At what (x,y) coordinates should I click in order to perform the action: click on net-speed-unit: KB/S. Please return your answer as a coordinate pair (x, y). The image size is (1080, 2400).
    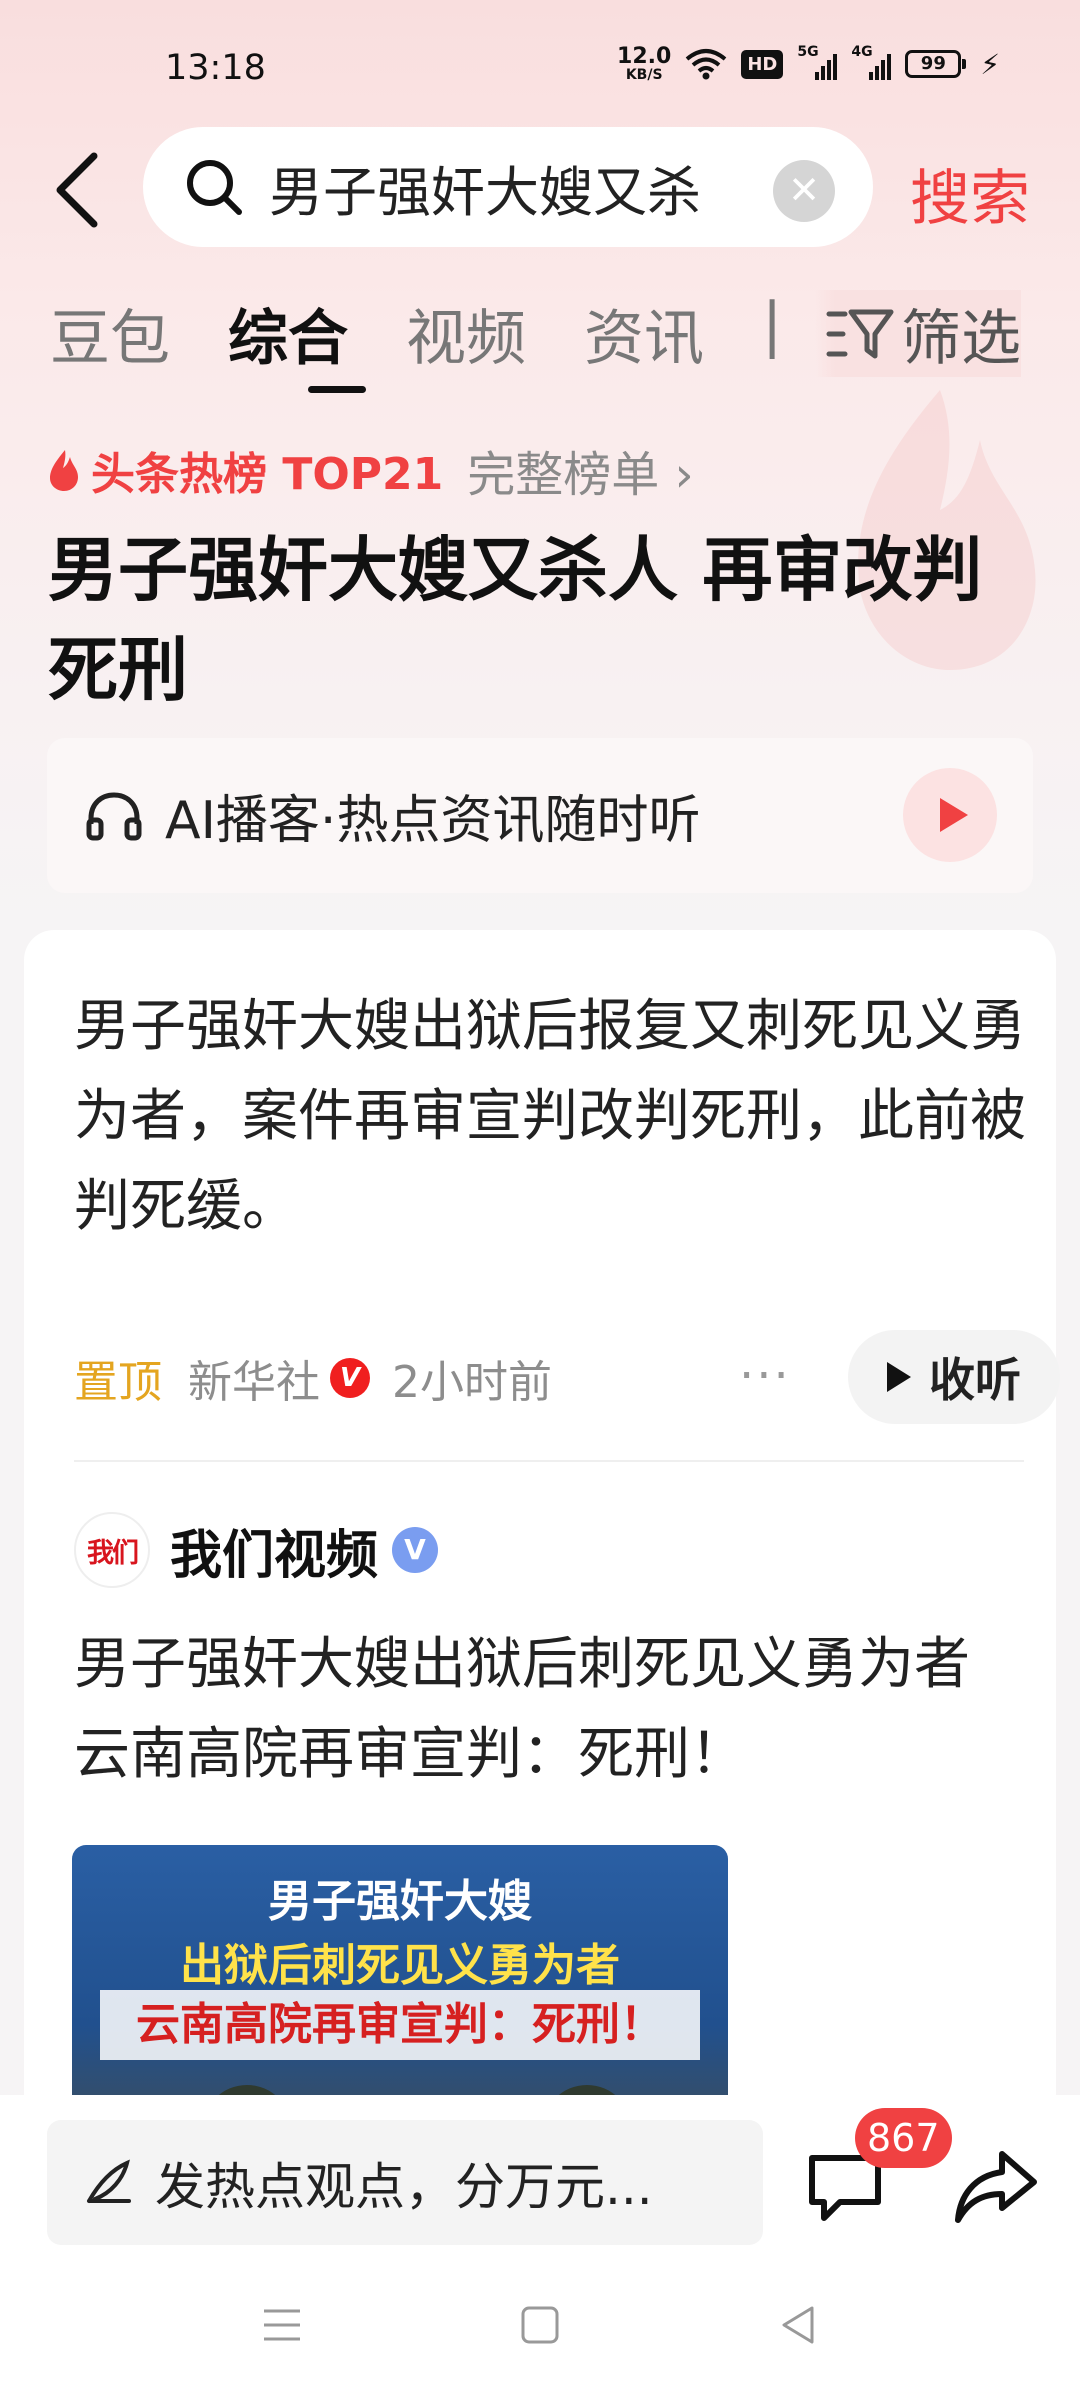
    Looking at the image, I should click on (644, 75).